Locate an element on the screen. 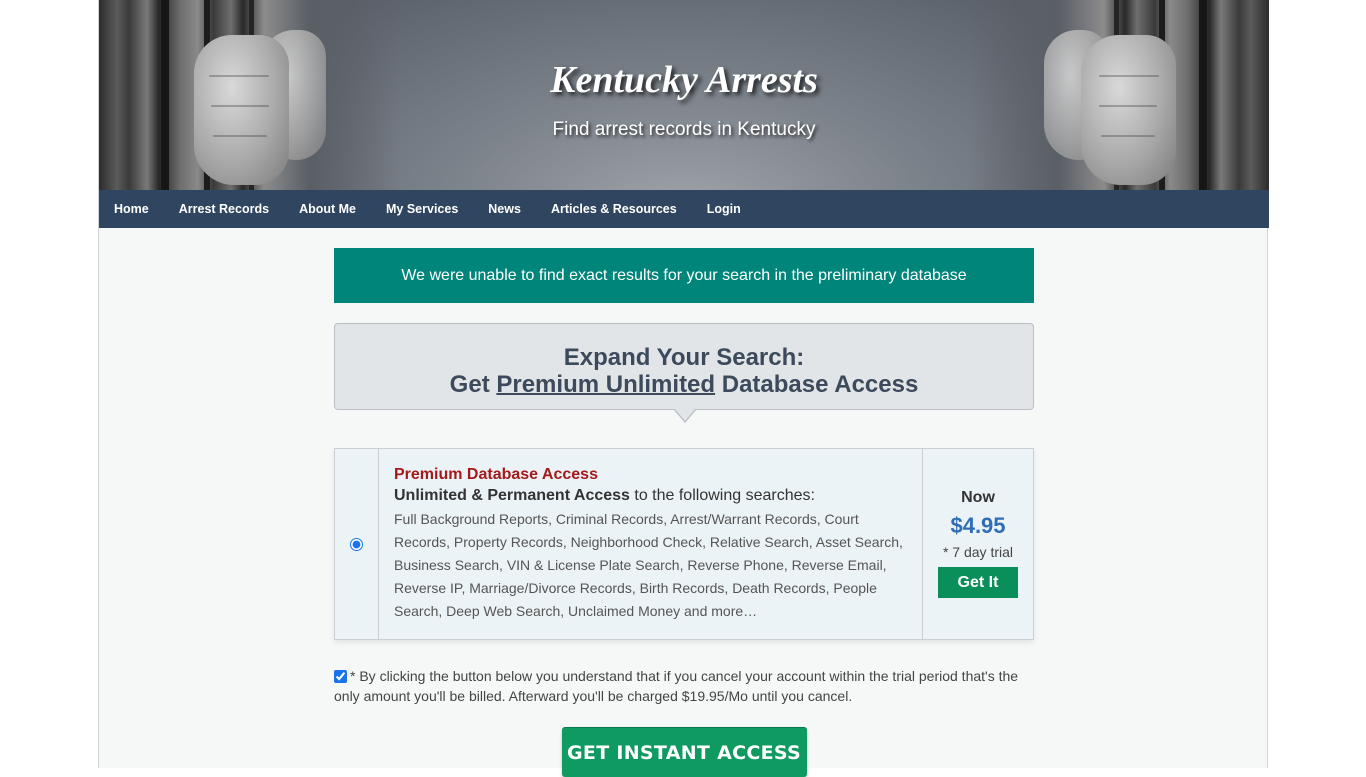 The width and height of the screenshot is (1366, 777). offer-price-cell: Now $4.95 * 7 day trial Get It is located at coordinates (978, 544).